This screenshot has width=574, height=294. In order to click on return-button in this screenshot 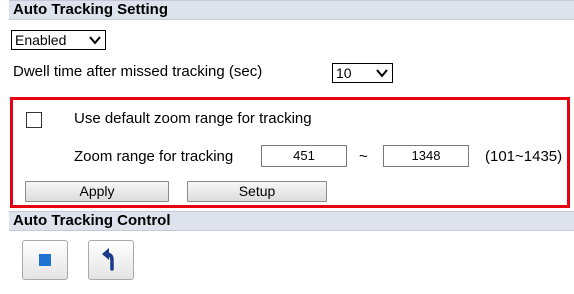, I will do `click(111, 260)`.